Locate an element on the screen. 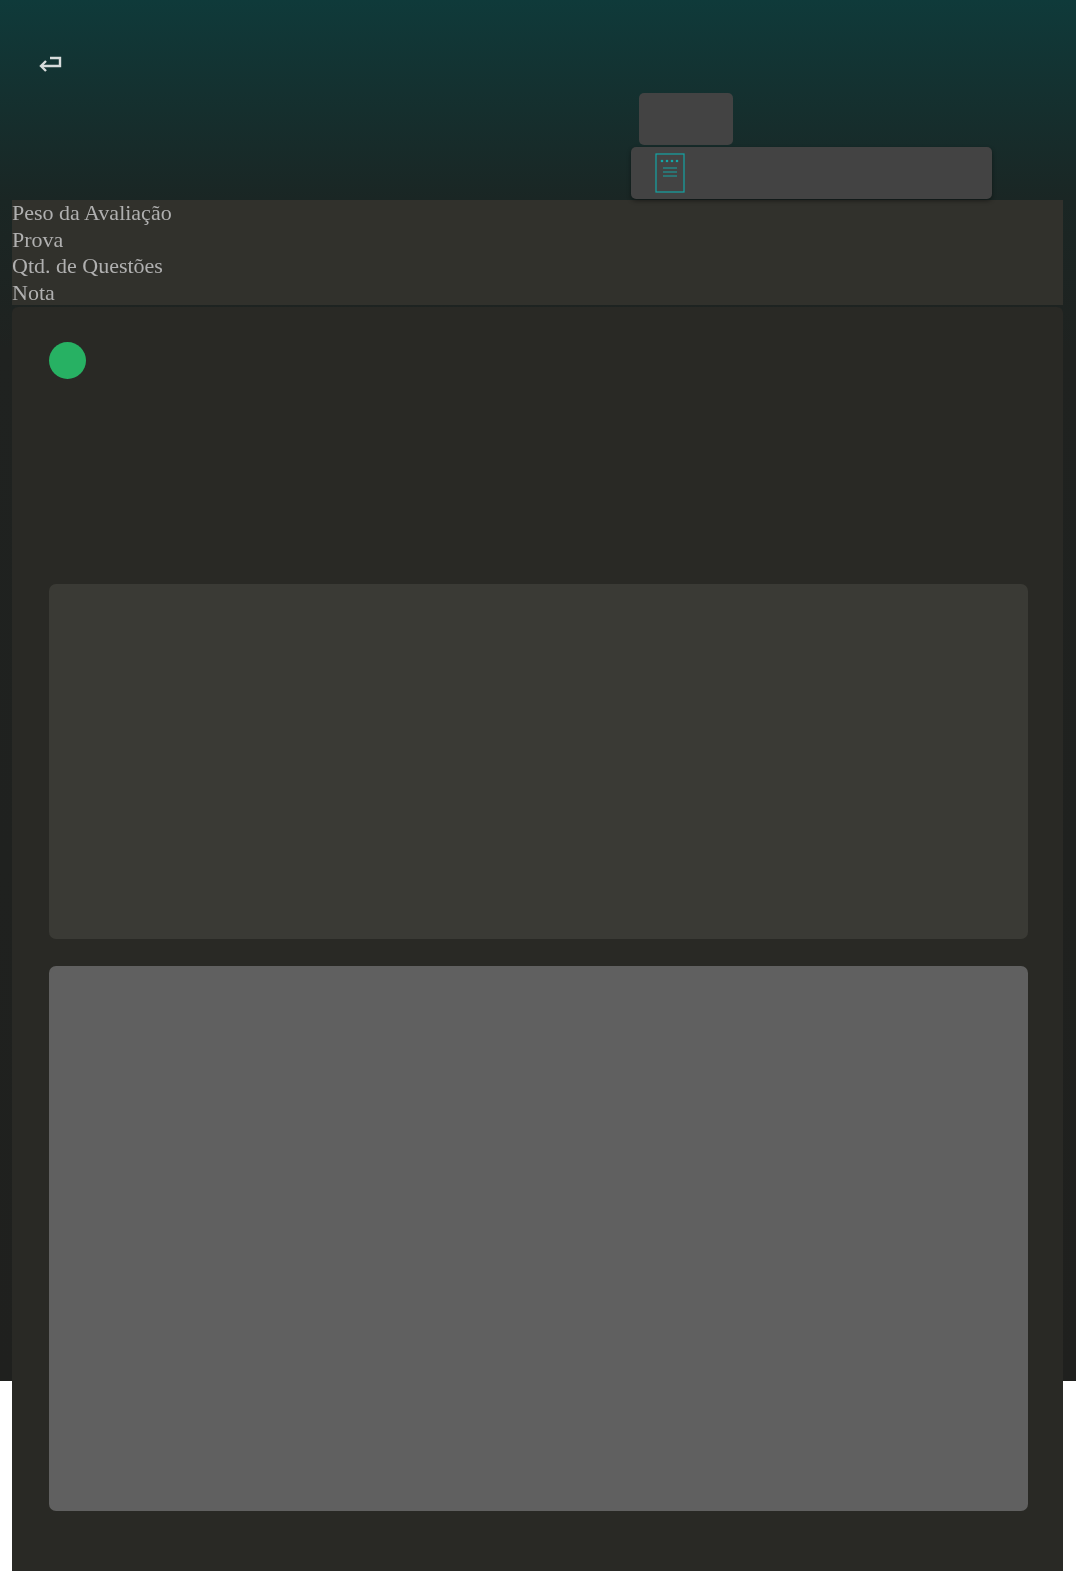 The height and width of the screenshot is (1571, 1078). field-label: Prova is located at coordinates (38, 239).